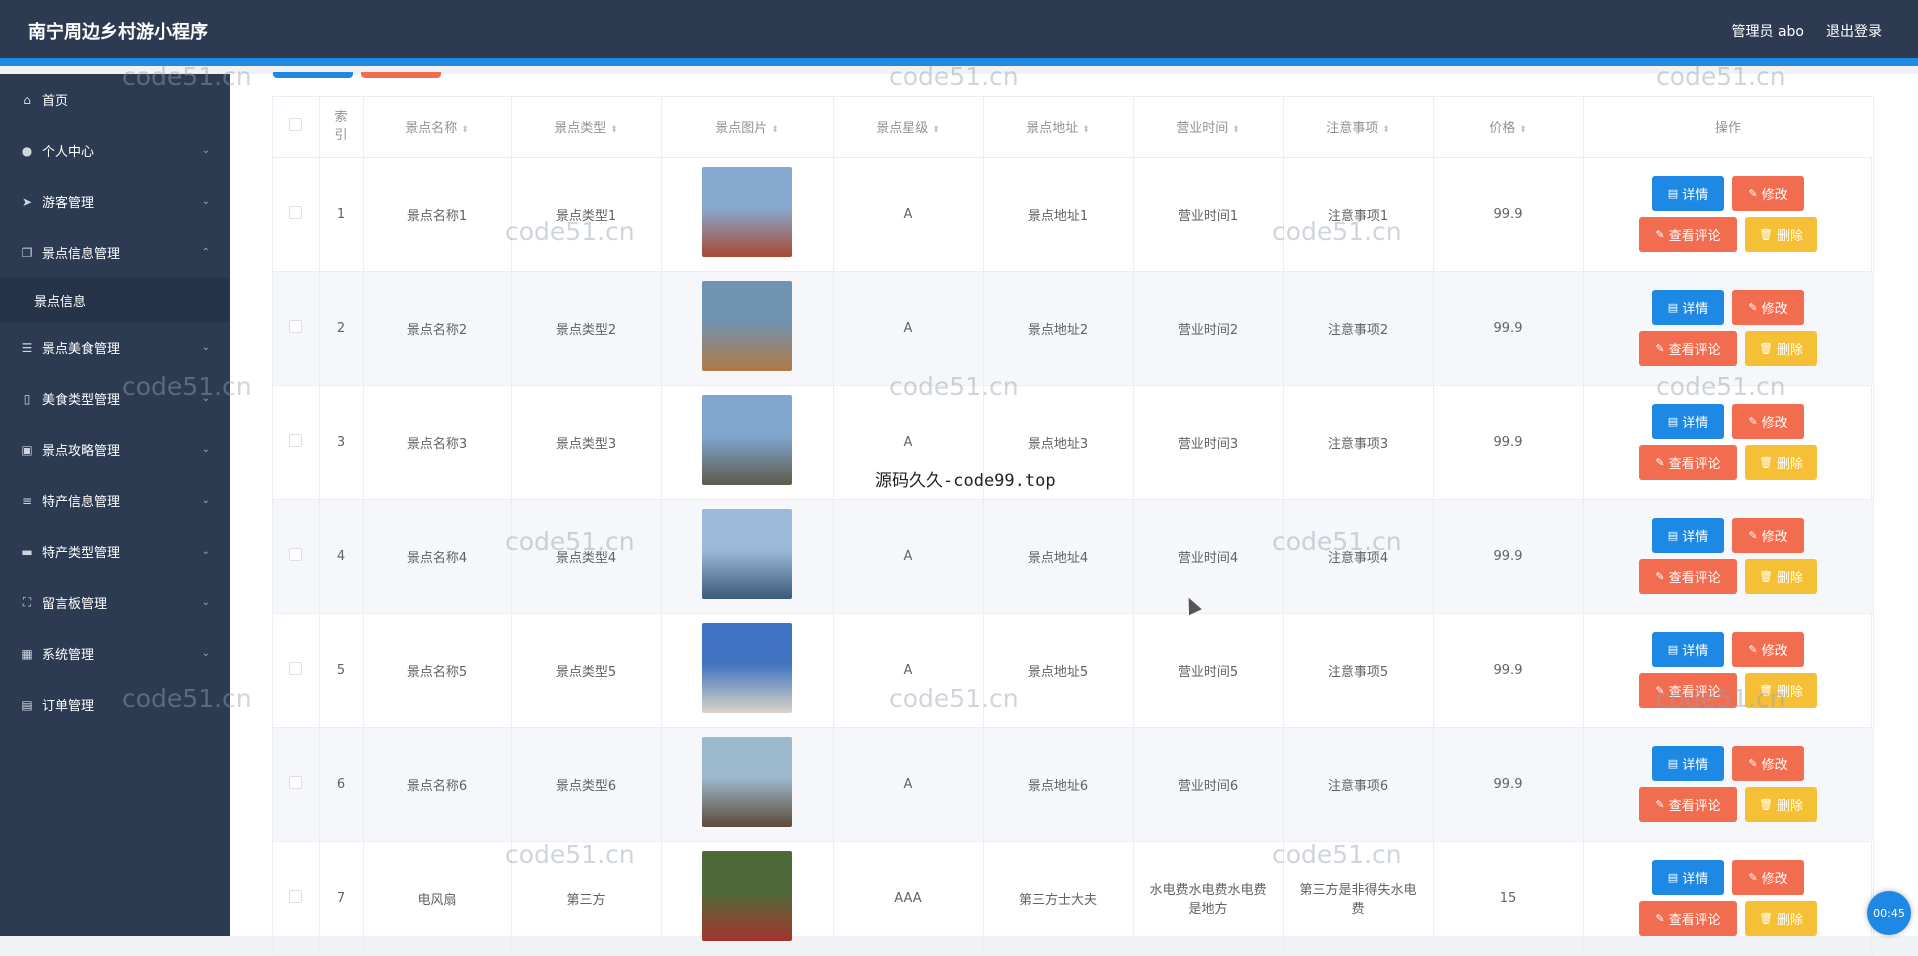  What do you see at coordinates (115, 653) in the screenshot?
I see `sidebar-item: ▦ 系统管理 ⌄` at bounding box center [115, 653].